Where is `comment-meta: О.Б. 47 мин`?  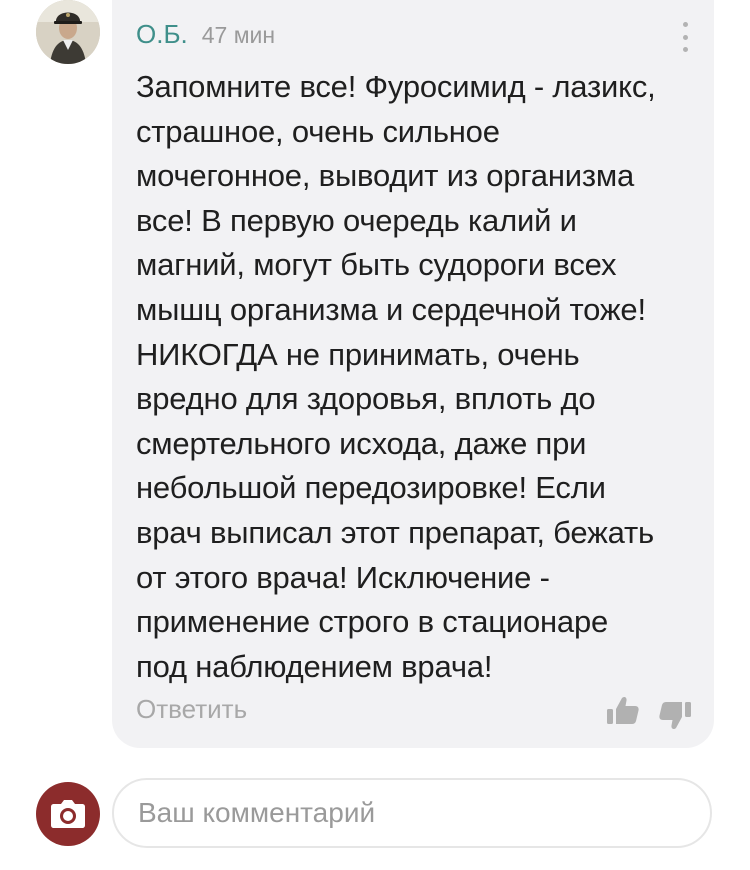 comment-meta: О.Б. 47 мин is located at coordinates (205, 35).